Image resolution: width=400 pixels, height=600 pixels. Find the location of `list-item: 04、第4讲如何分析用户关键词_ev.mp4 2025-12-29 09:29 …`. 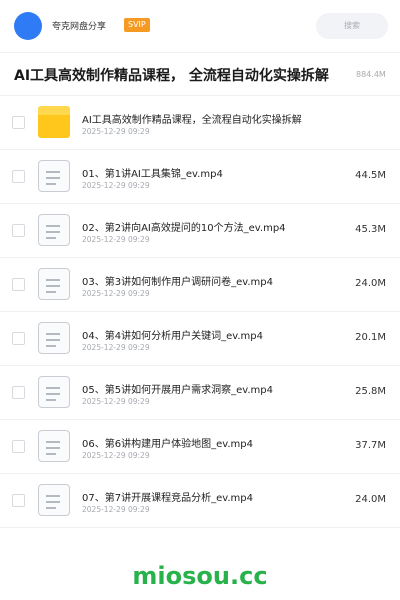

list-item: 04、第4讲如何分析用户关键词_ev.mp4 2025-12-29 09:29 … is located at coordinates (200, 339).